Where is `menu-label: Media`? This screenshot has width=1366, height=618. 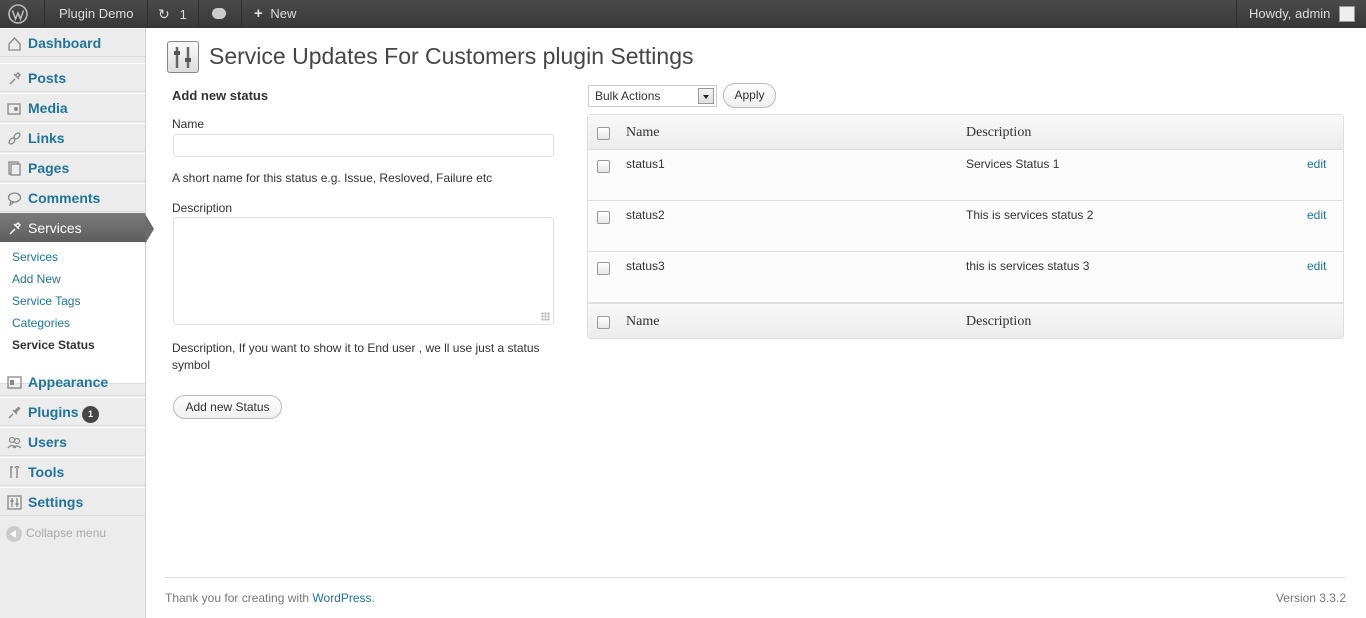 menu-label: Media is located at coordinates (48, 108).